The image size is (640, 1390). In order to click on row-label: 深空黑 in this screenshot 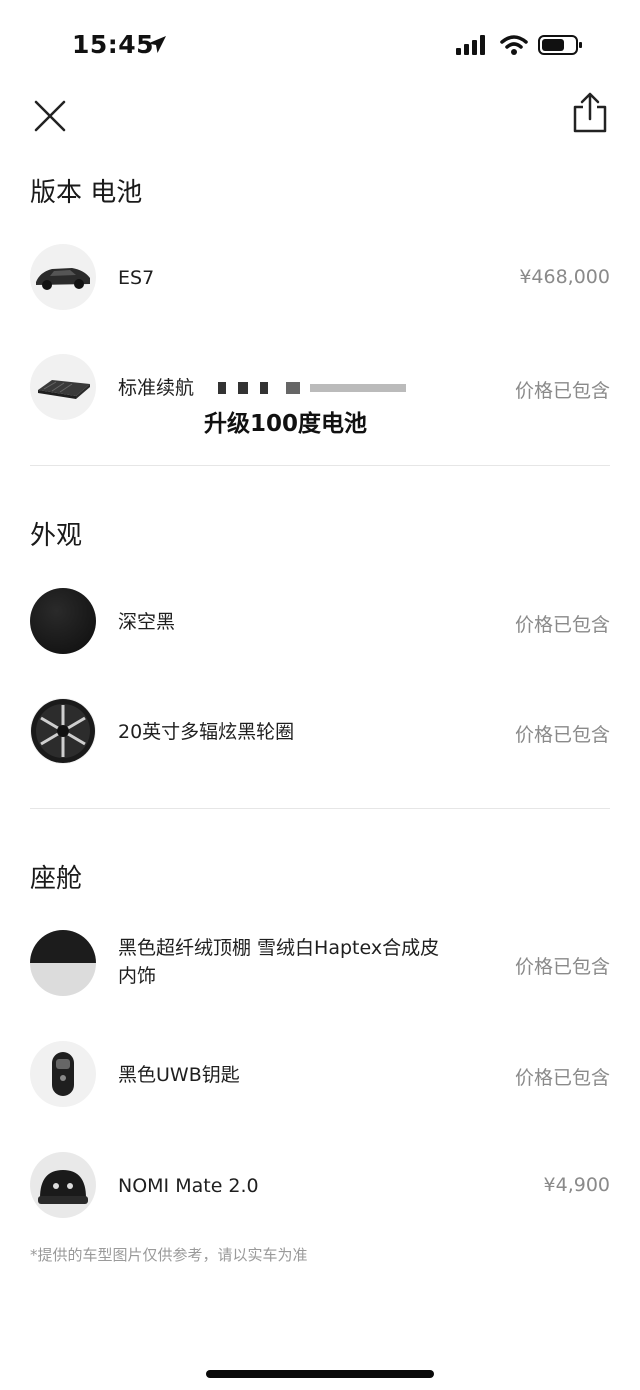, I will do `click(147, 622)`.